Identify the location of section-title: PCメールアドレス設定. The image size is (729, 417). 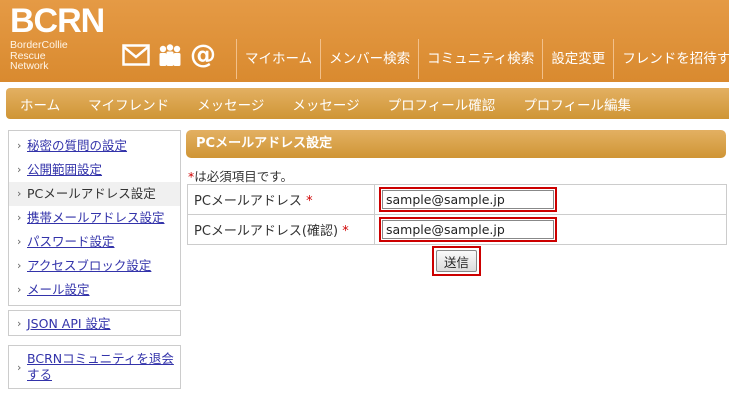
(456, 144).